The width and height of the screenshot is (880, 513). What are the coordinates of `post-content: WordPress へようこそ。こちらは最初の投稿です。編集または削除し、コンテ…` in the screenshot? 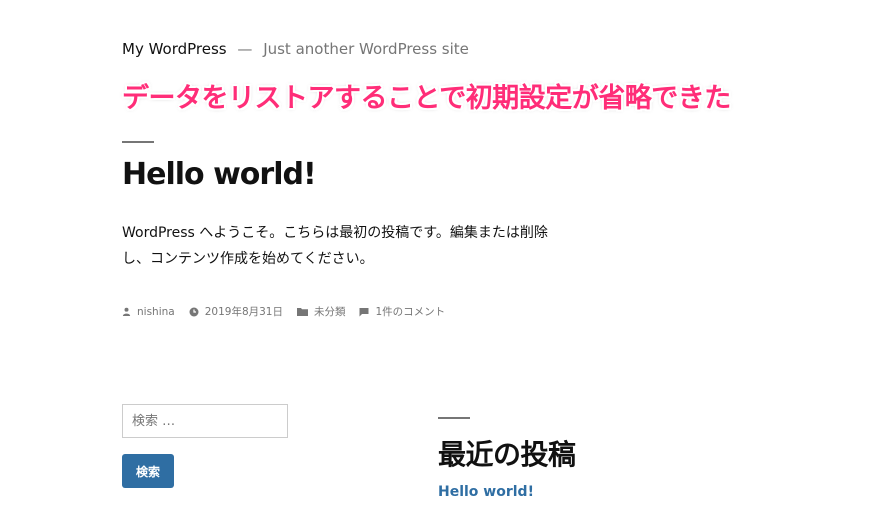 It's located at (335, 246).